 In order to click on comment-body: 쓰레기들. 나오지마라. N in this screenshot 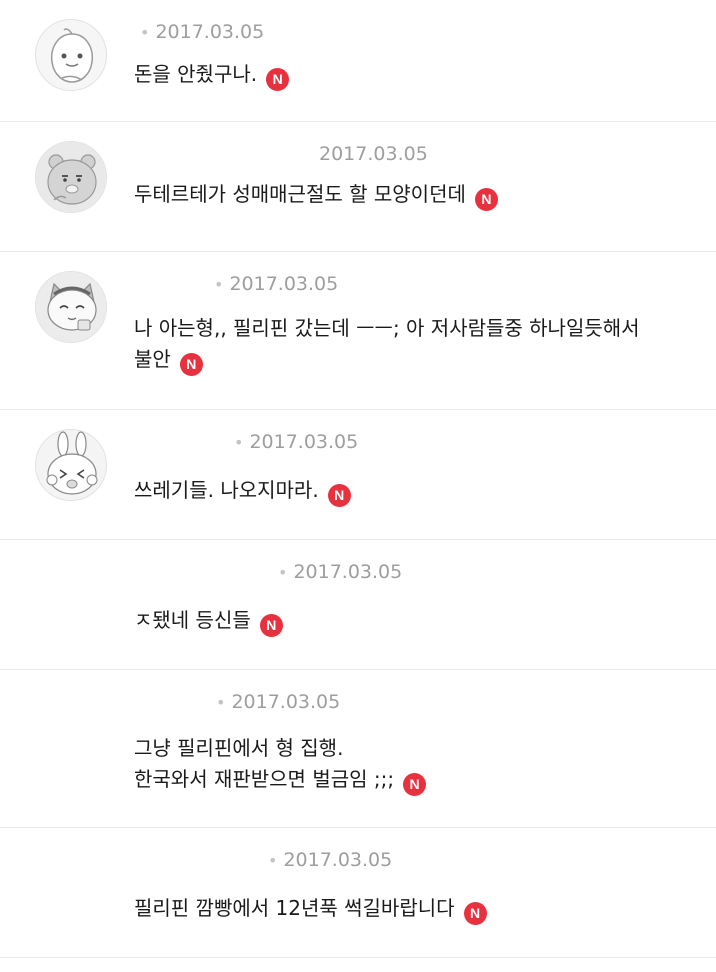, I will do `click(414, 491)`.